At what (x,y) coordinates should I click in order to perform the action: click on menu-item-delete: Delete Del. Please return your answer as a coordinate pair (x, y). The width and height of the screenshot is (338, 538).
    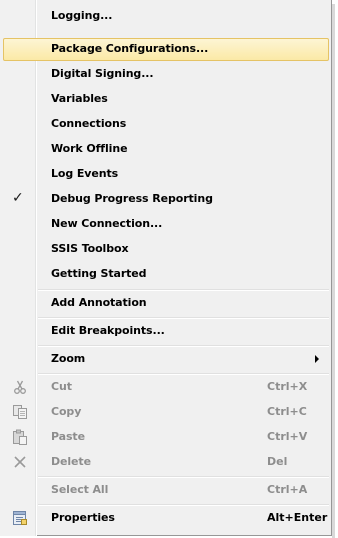
    Looking at the image, I should click on (166, 462).